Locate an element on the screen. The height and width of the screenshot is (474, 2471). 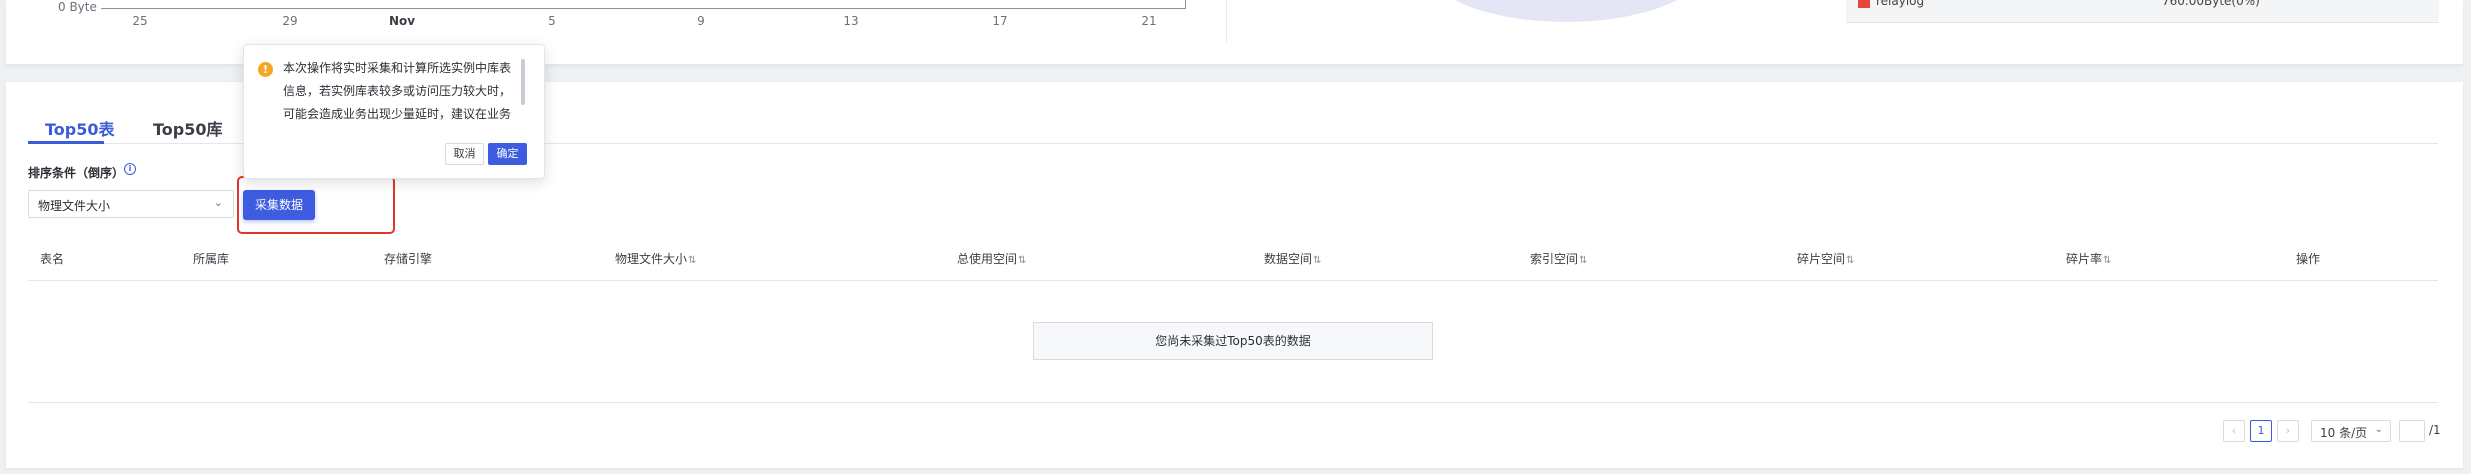
column-header-table-name: 表名 is located at coordinates (52, 259).